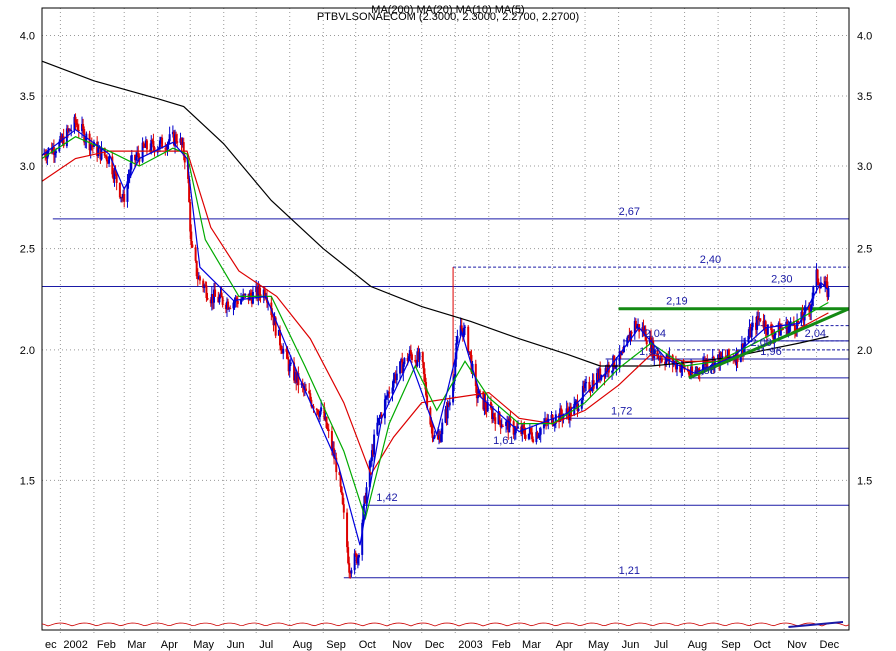  Describe the element at coordinates (864, 97) in the screenshot. I see `y-tick-label-right: 3.5` at that location.